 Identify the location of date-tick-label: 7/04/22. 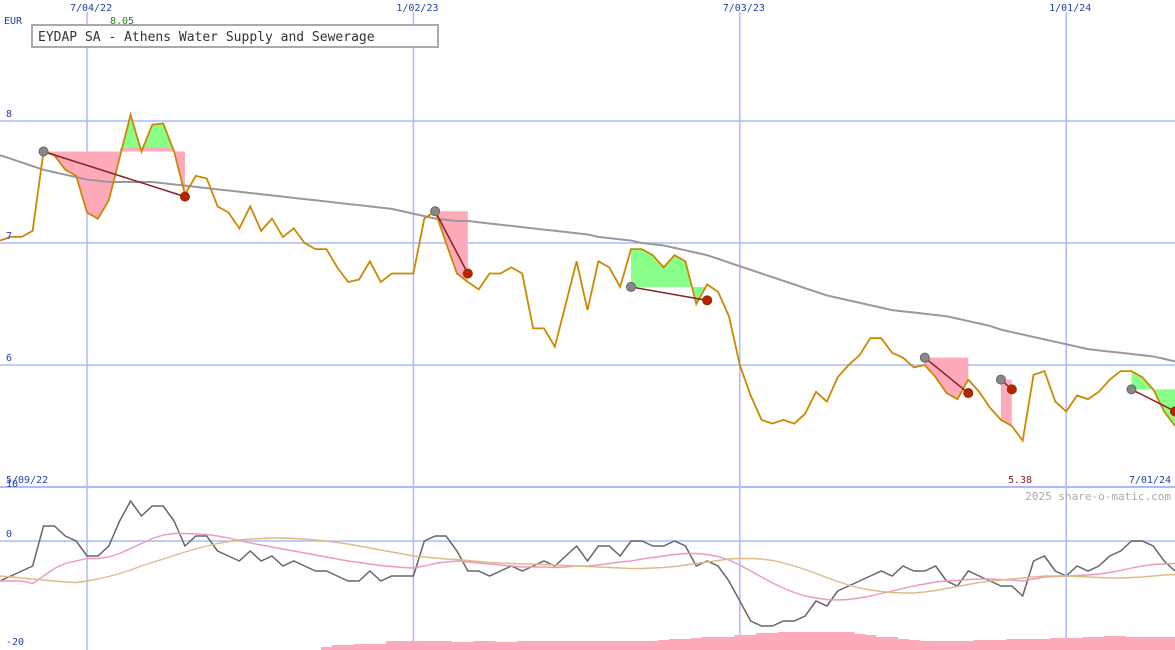
(91, 8).